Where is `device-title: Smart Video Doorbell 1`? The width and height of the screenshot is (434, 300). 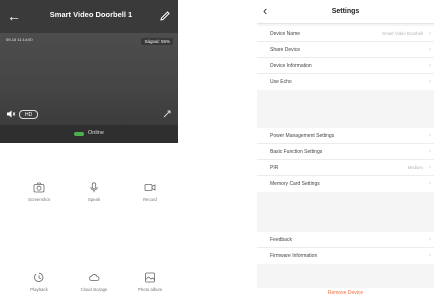 device-title: Smart Video Doorbell 1 is located at coordinates (91, 14).